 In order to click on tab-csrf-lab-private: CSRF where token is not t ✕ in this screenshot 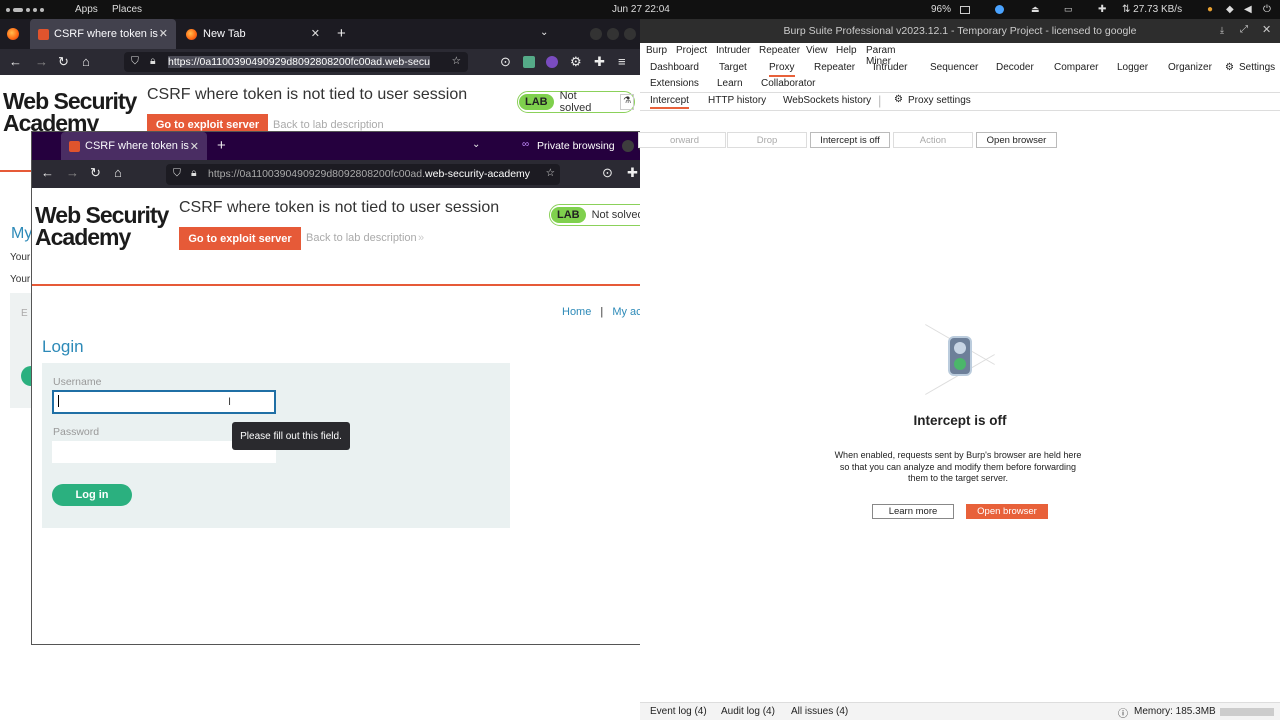, I will do `click(134, 146)`.